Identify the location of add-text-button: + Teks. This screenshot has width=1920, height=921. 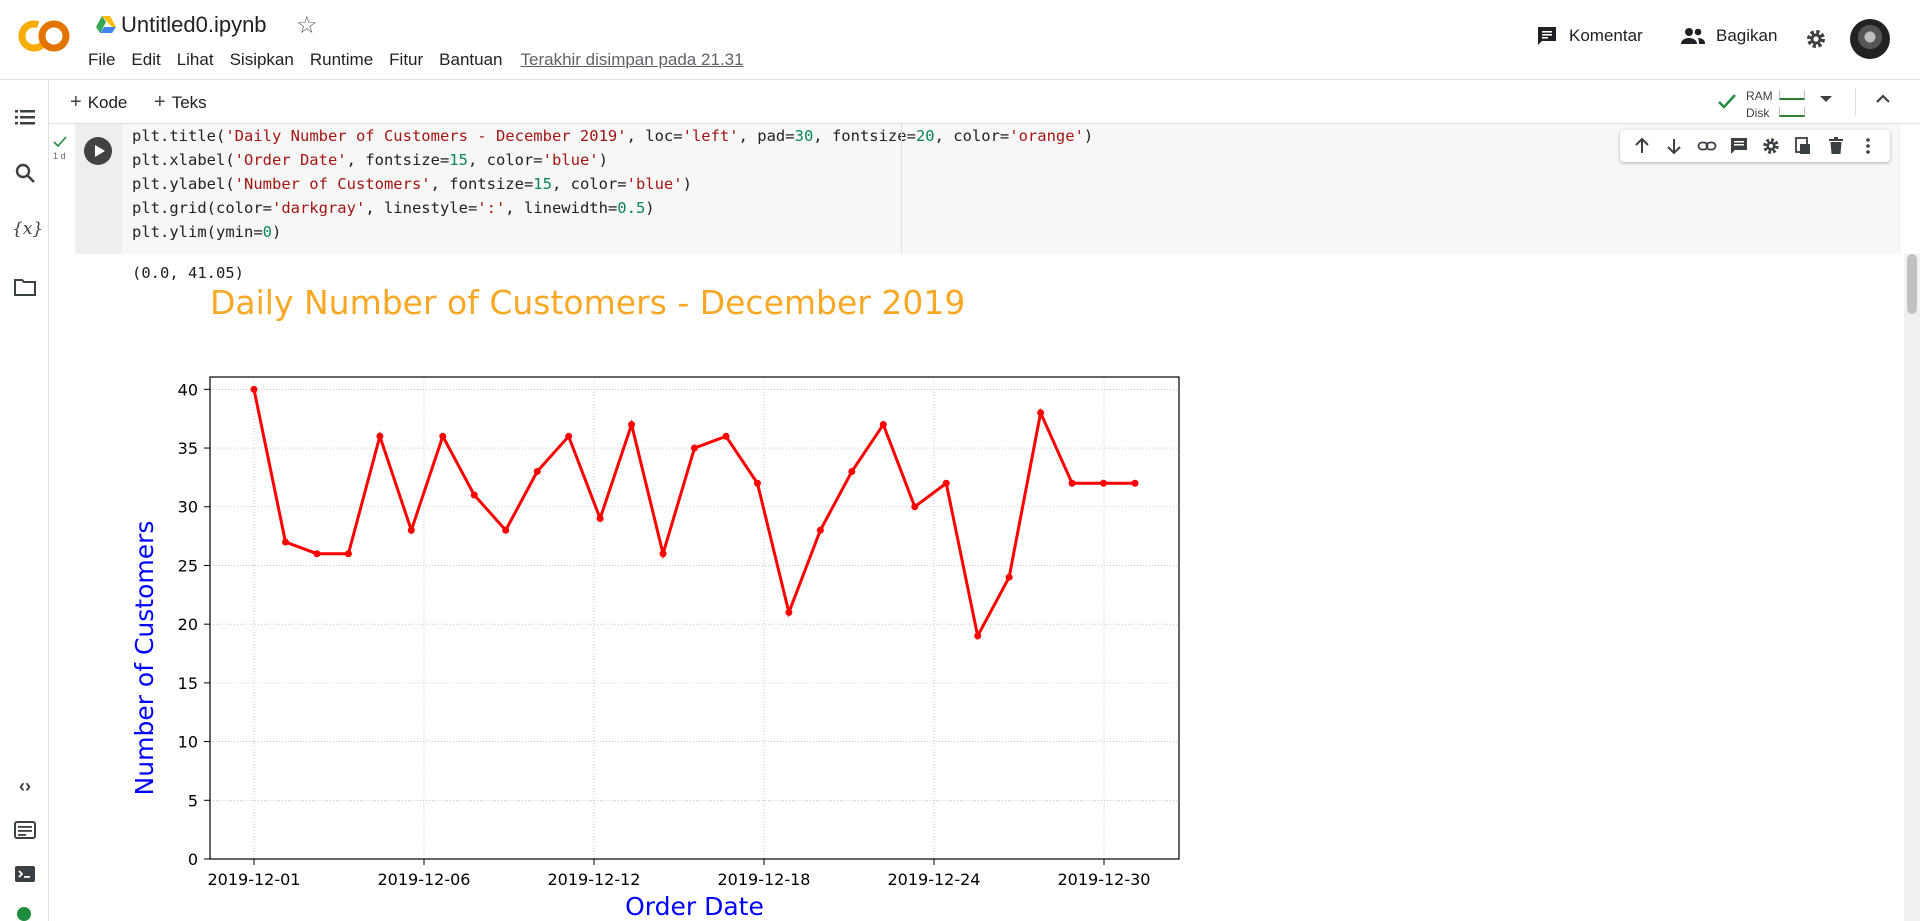
(180, 102).